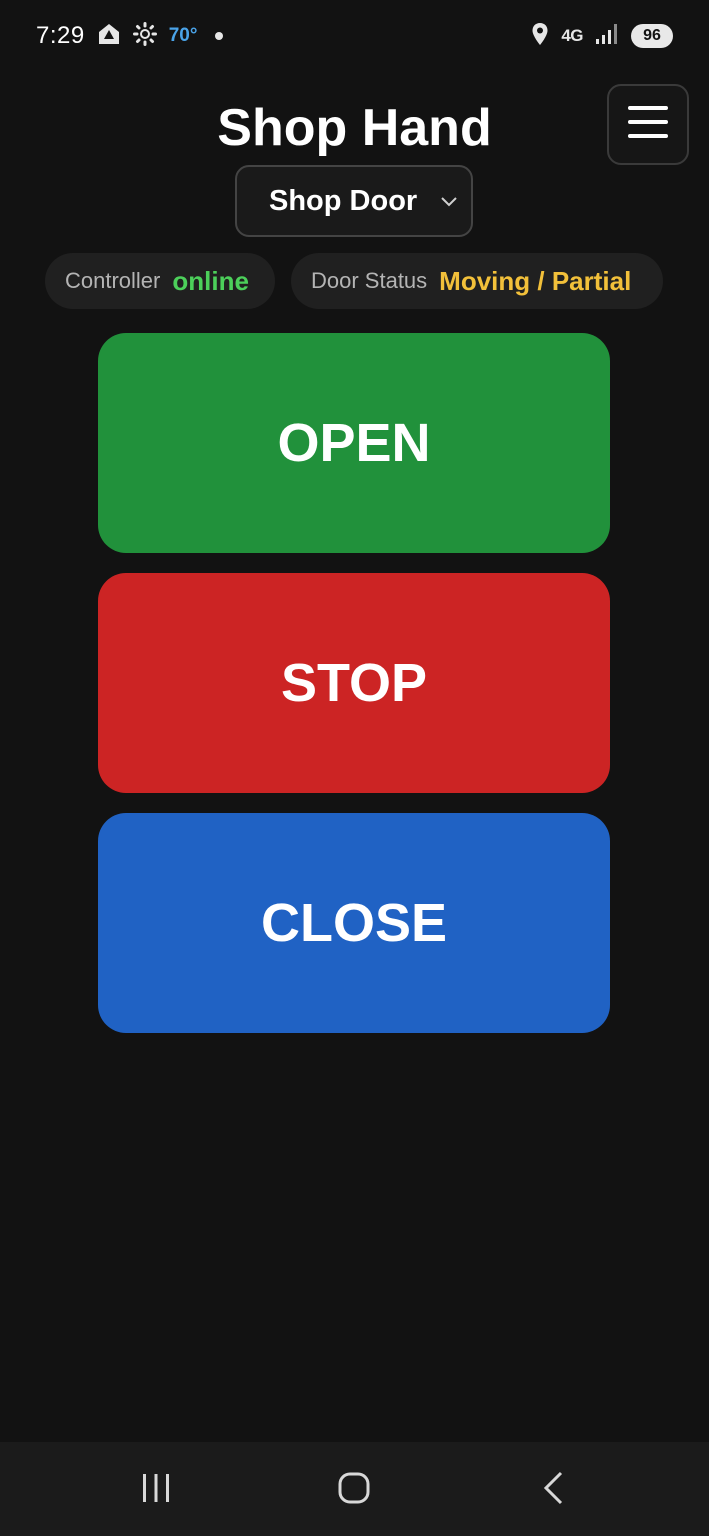 The height and width of the screenshot is (1536, 709). I want to click on home-app-icon, so click(109, 36).